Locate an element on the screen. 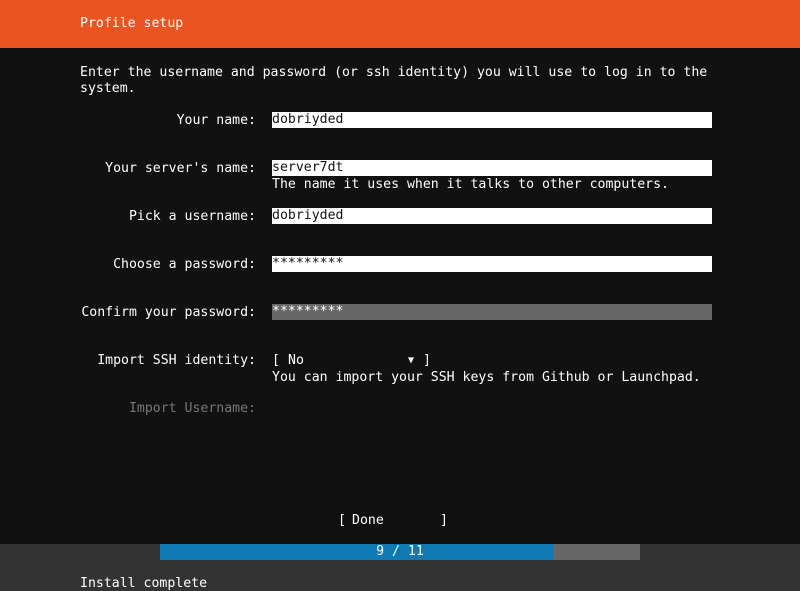 The height and width of the screenshot is (591, 800). progress-text: 9 / 11 is located at coordinates (400, 551).